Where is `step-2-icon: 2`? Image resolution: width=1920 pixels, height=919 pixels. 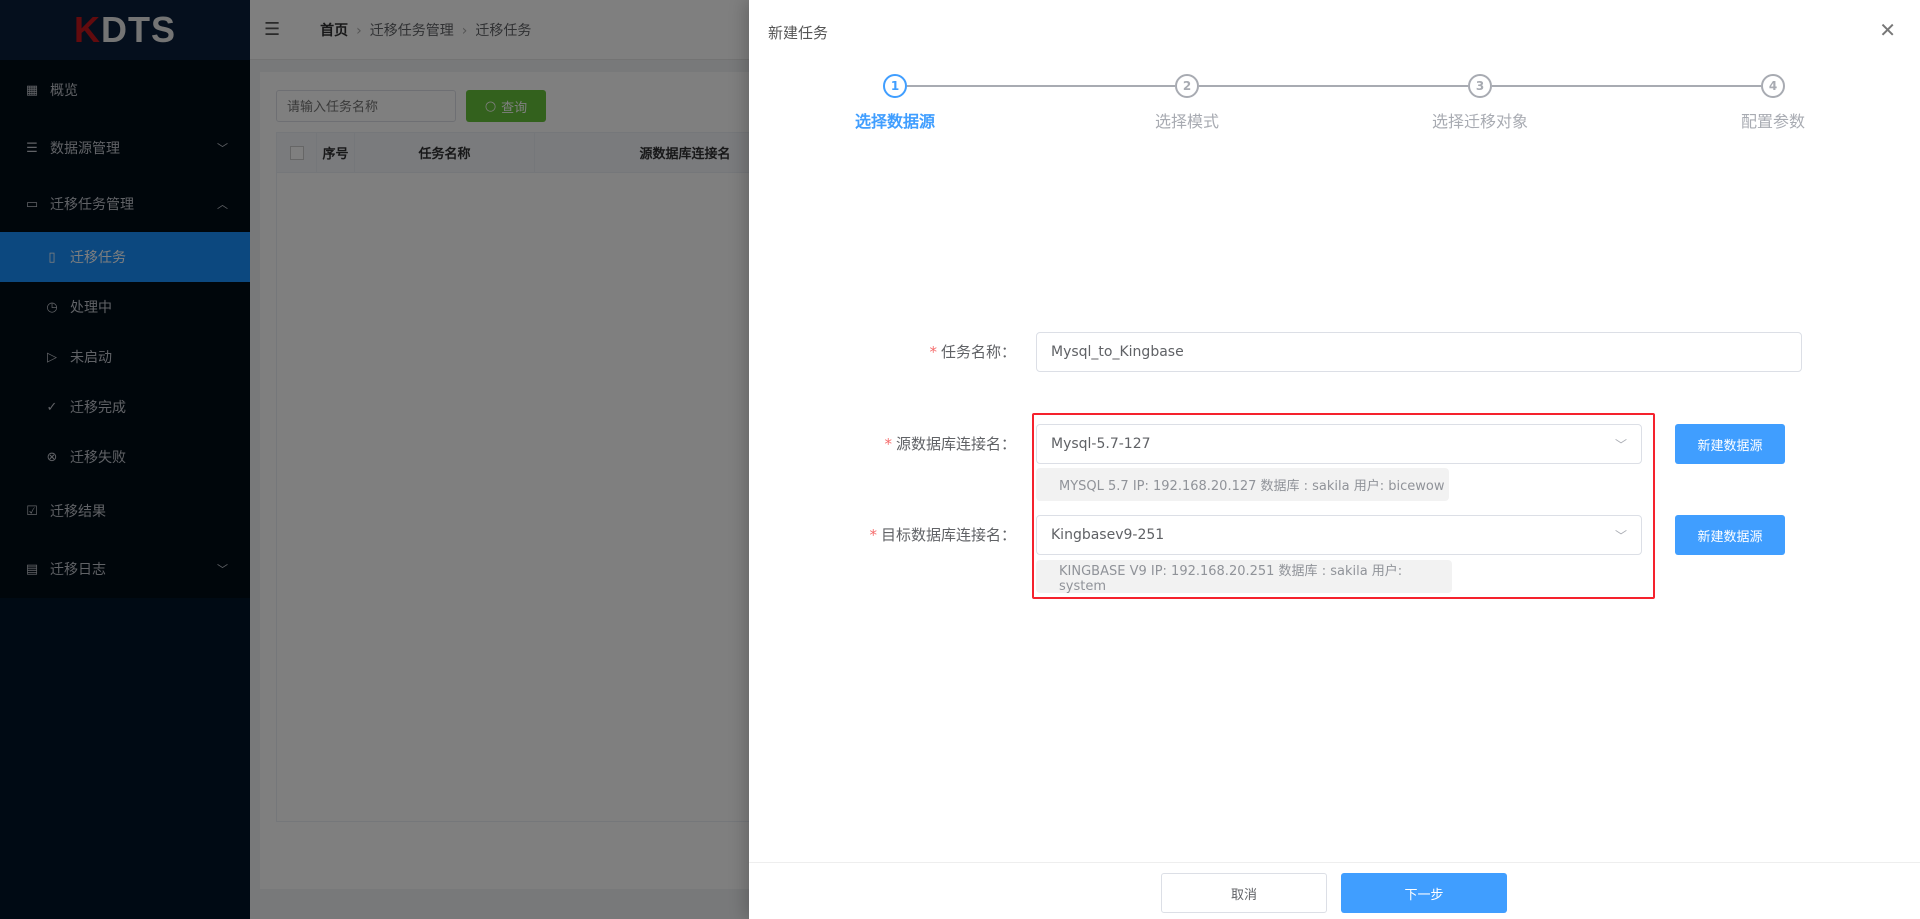 step-2-icon: 2 is located at coordinates (1187, 86).